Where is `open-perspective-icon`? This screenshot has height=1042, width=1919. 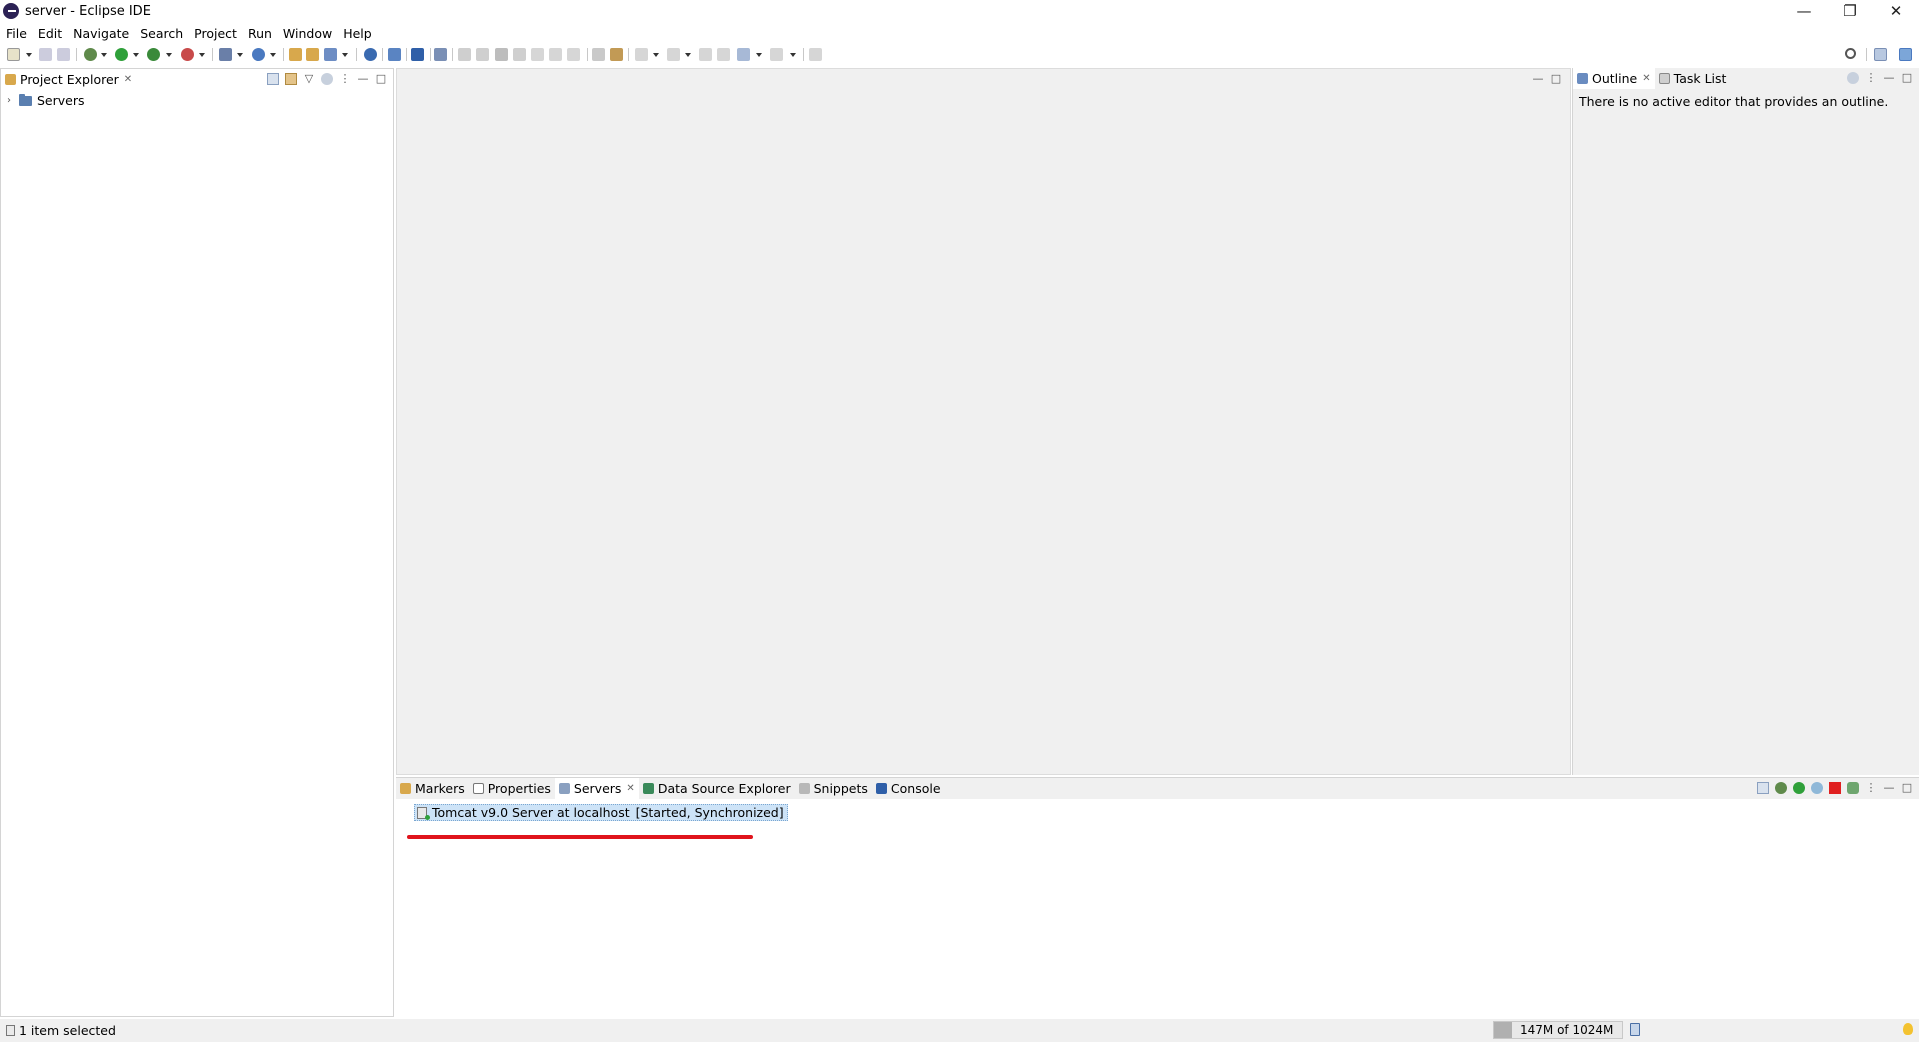 open-perspective-icon is located at coordinates (1880, 54).